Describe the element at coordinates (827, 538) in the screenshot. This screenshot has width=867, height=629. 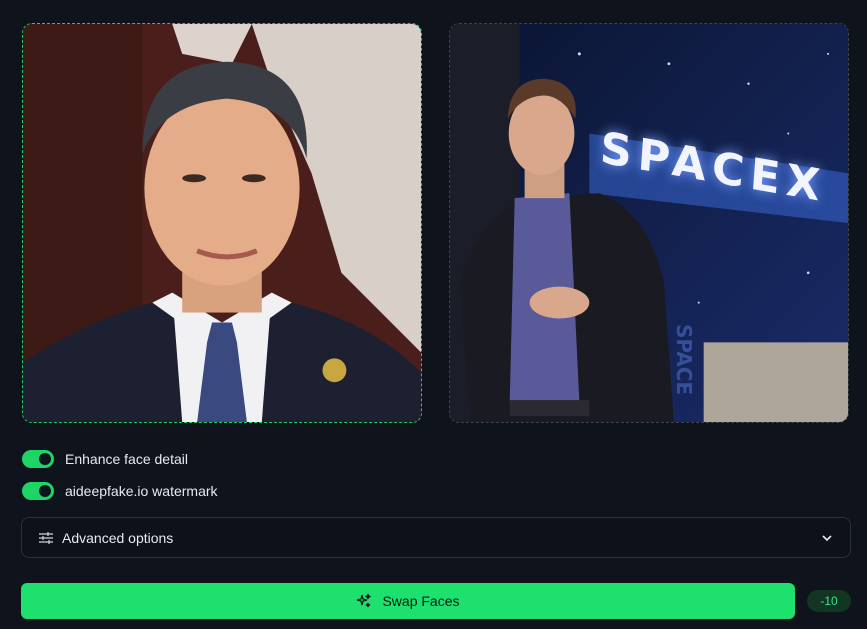
I see `chevron-down-icon` at that location.